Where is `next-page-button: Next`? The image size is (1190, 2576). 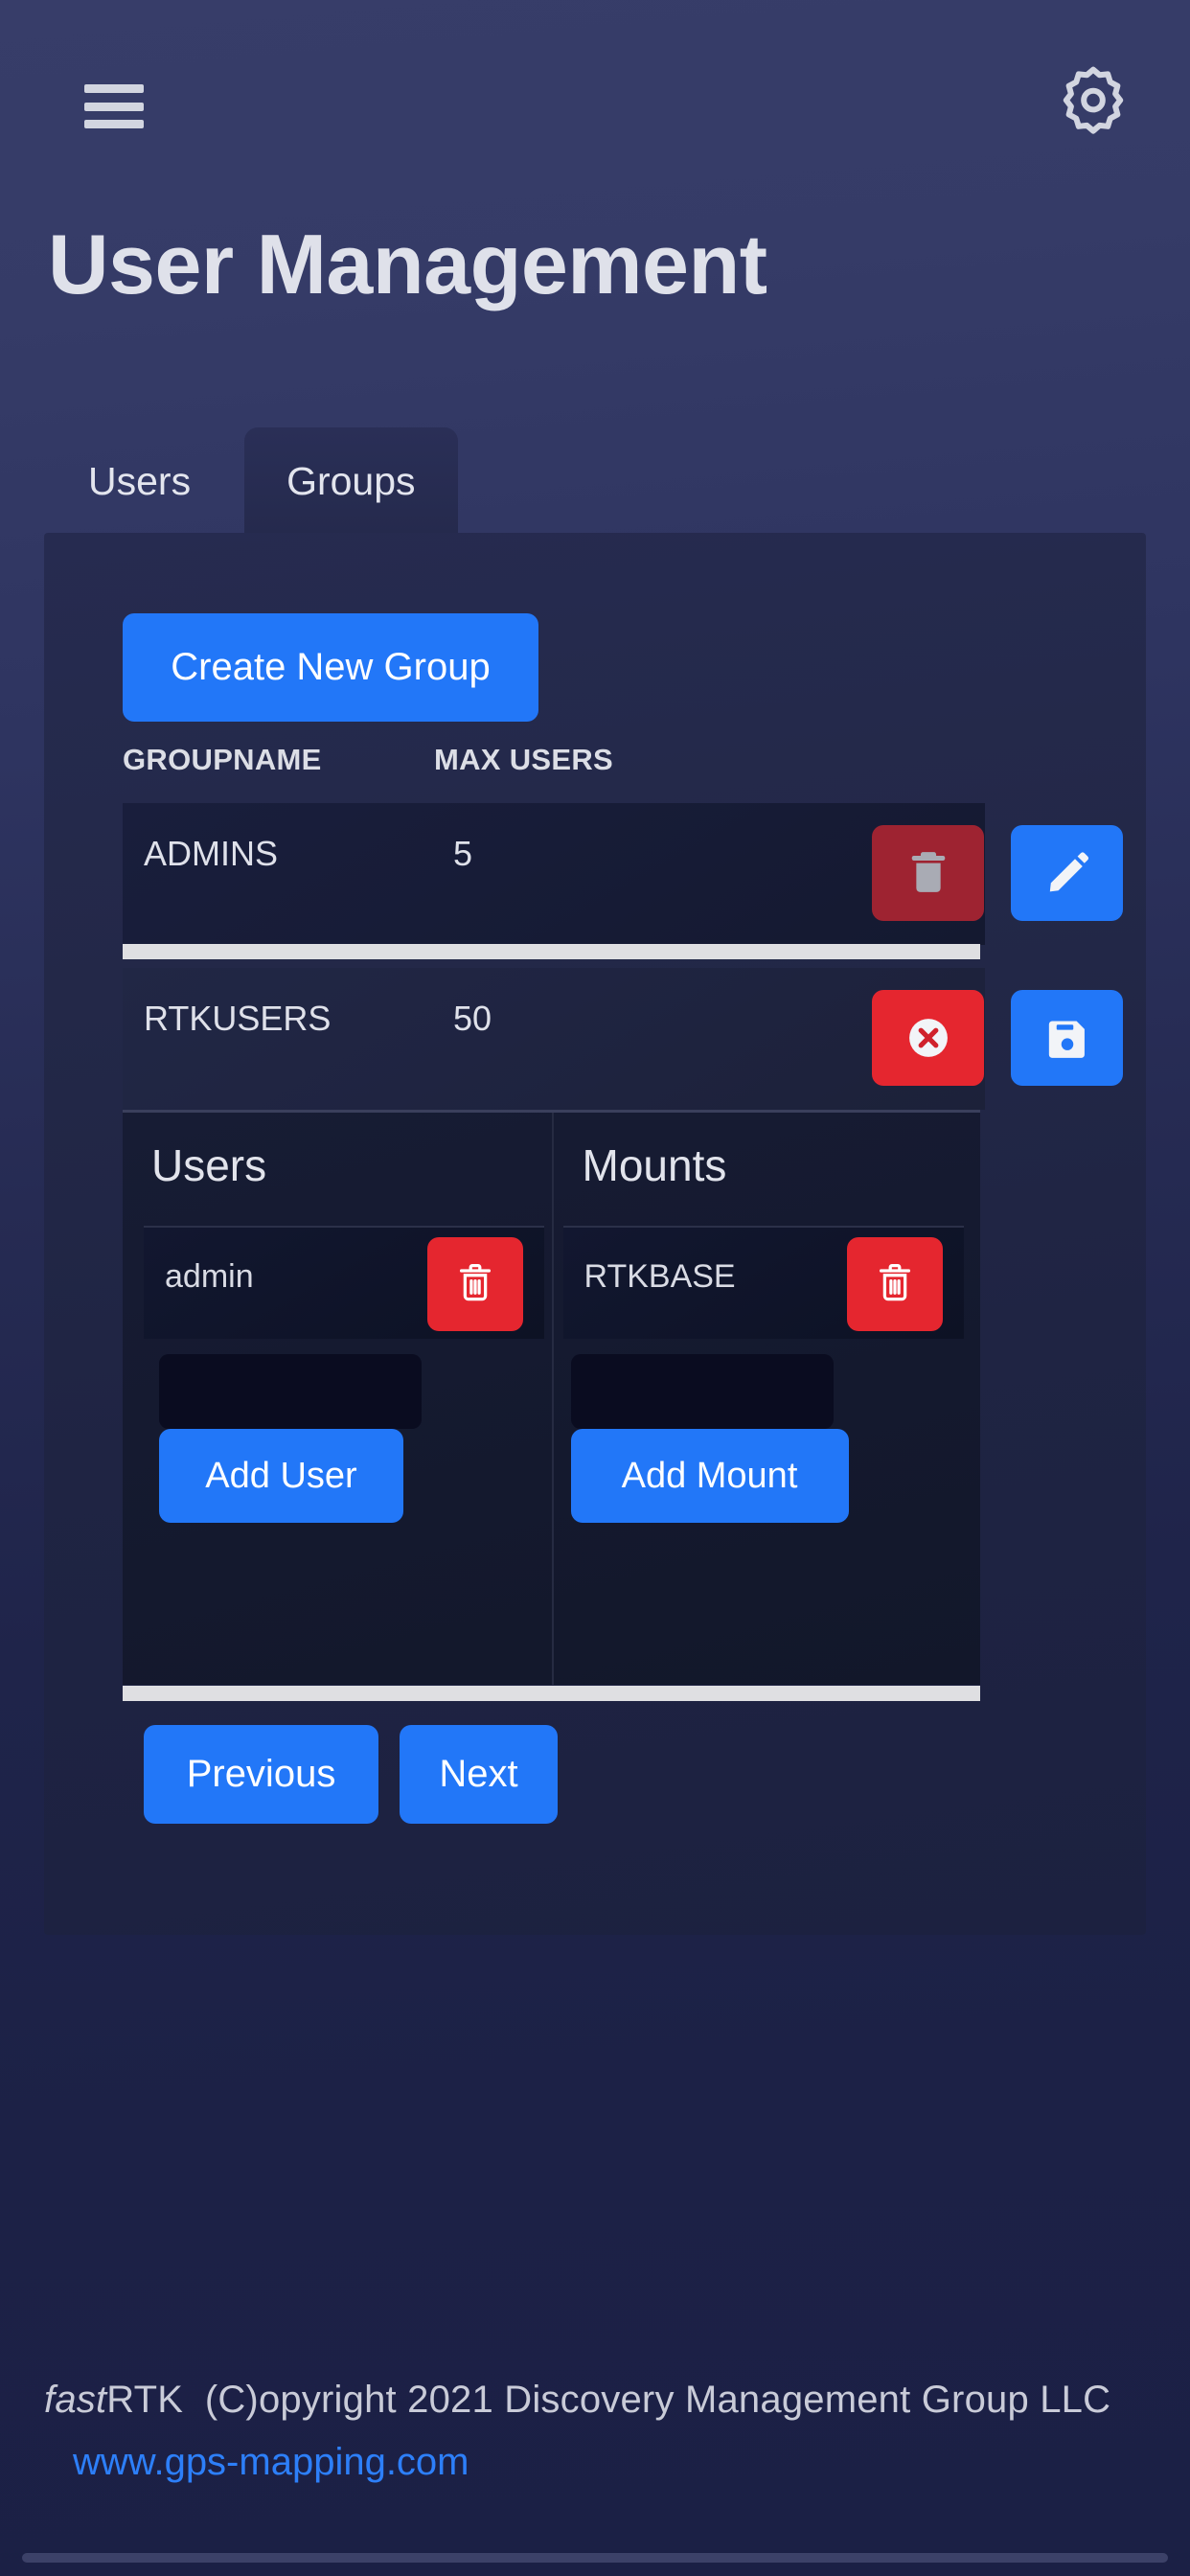
next-page-button: Next is located at coordinates (479, 1774).